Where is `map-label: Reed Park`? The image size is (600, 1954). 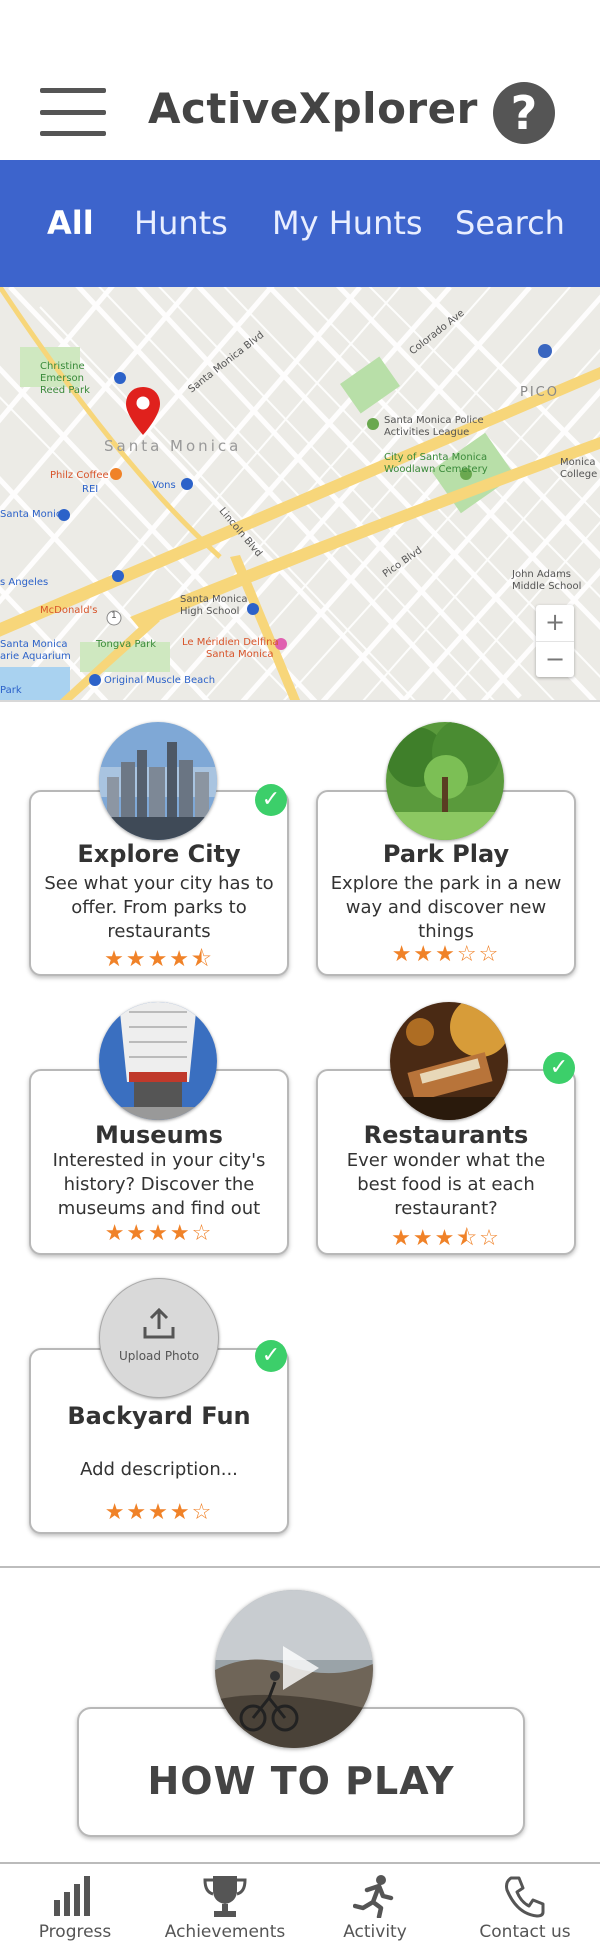
map-label: Reed Park is located at coordinates (65, 390).